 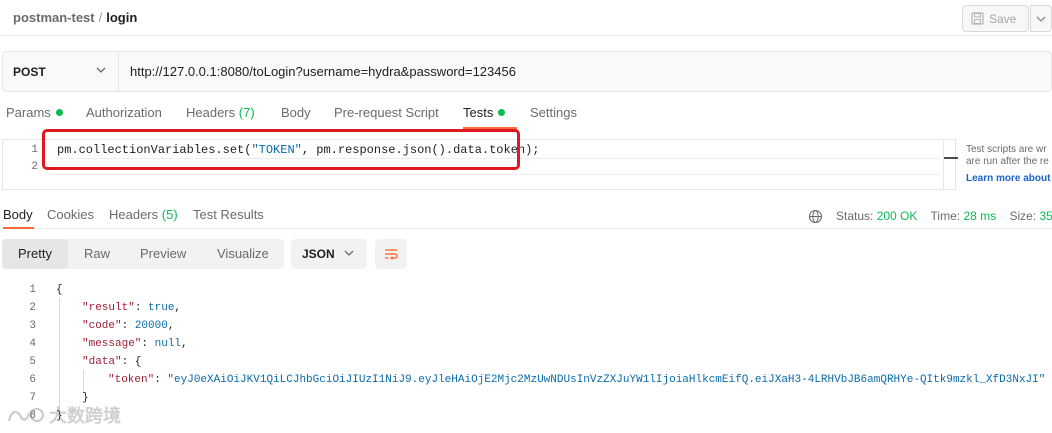 I want to click on globe-icon, so click(x=815, y=216).